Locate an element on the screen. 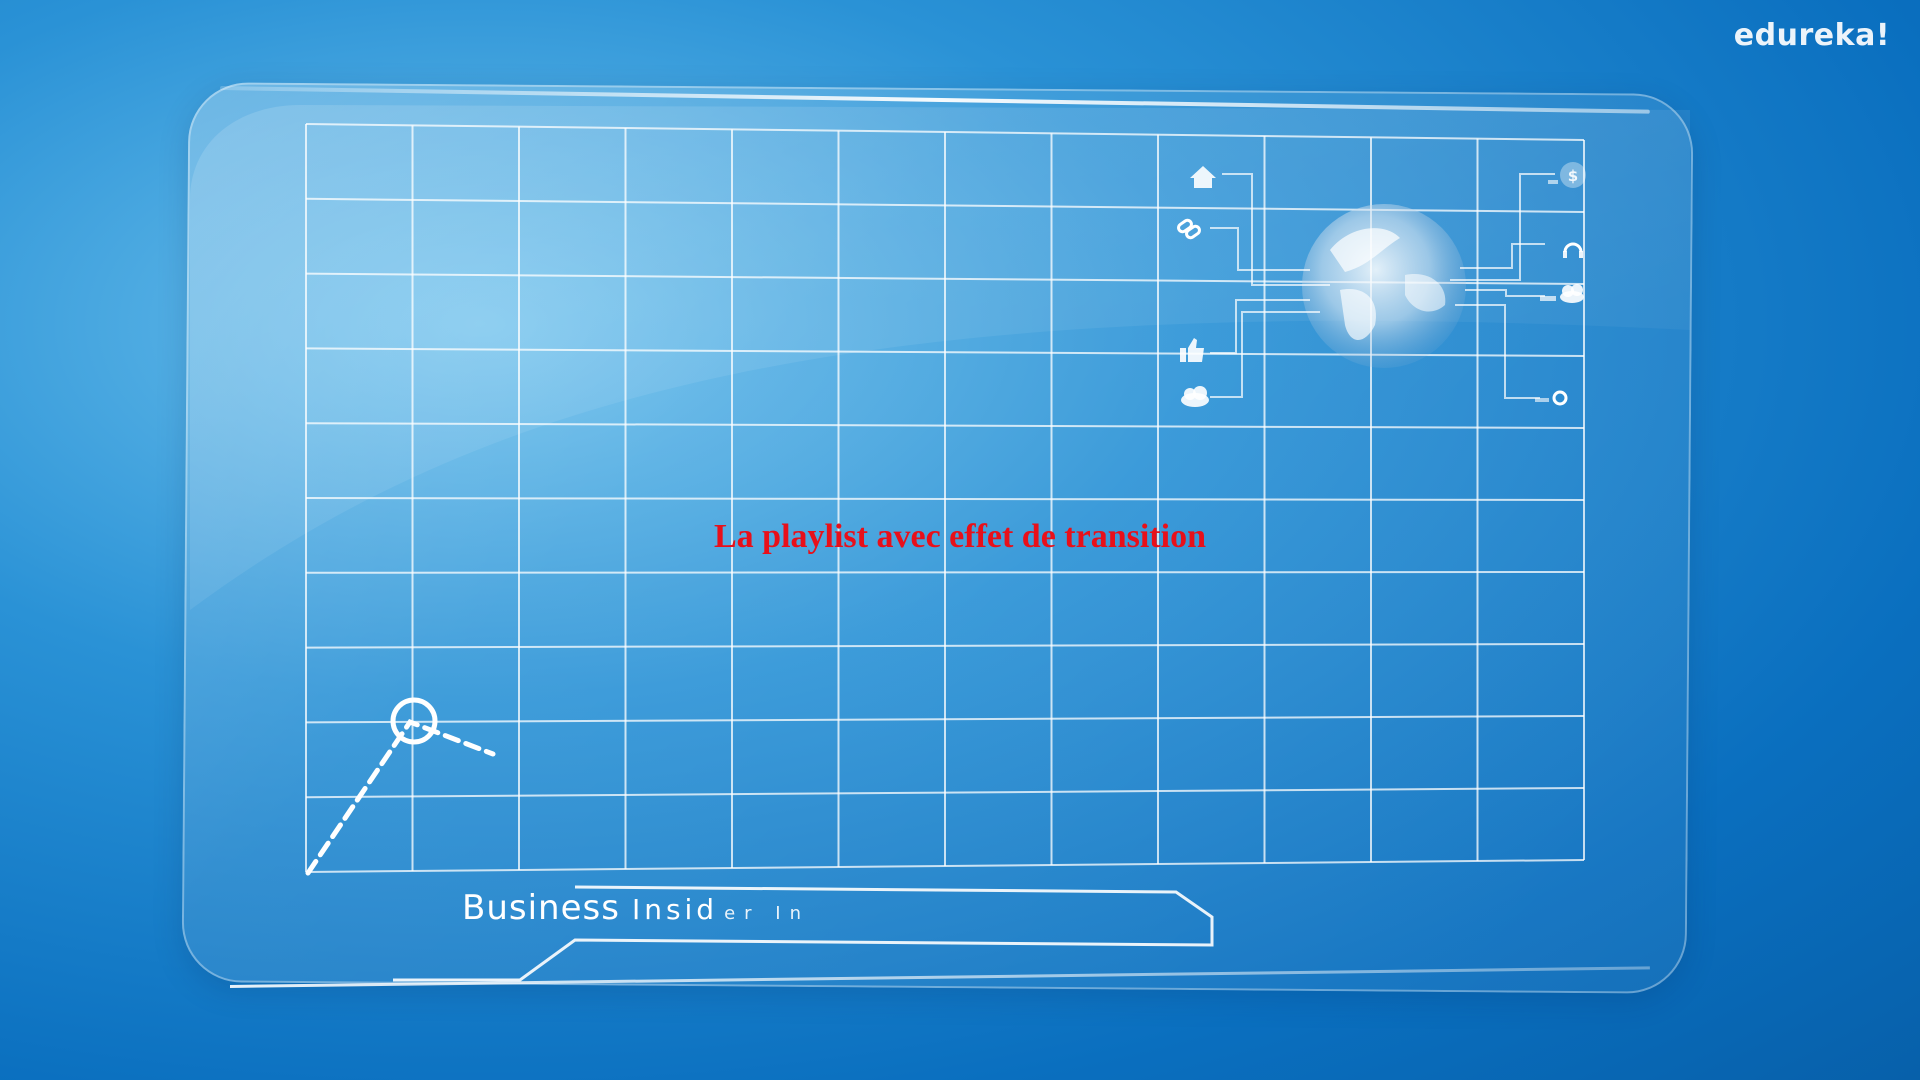 This screenshot has height=1080, width=1920. thumbs-up-icon is located at coordinates (1192, 350).